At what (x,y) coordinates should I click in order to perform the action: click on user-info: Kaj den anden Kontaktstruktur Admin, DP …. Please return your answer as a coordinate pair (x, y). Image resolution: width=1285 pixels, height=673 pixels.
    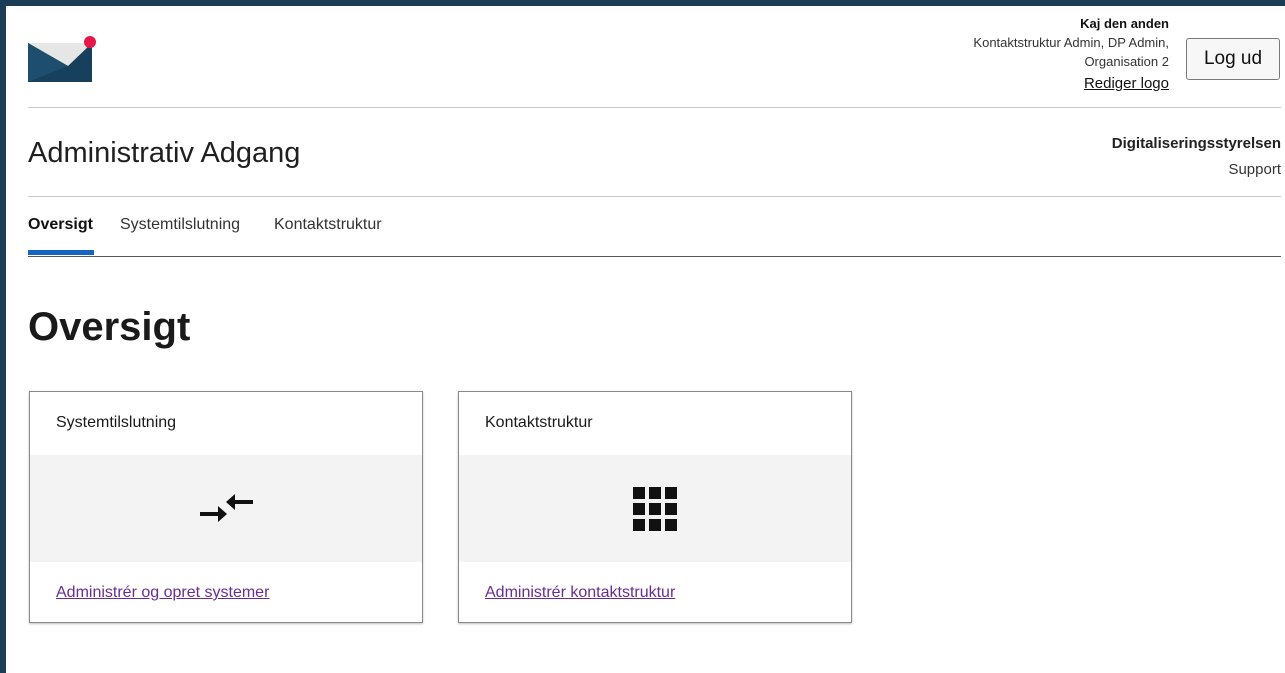
    Looking at the image, I should click on (1071, 54).